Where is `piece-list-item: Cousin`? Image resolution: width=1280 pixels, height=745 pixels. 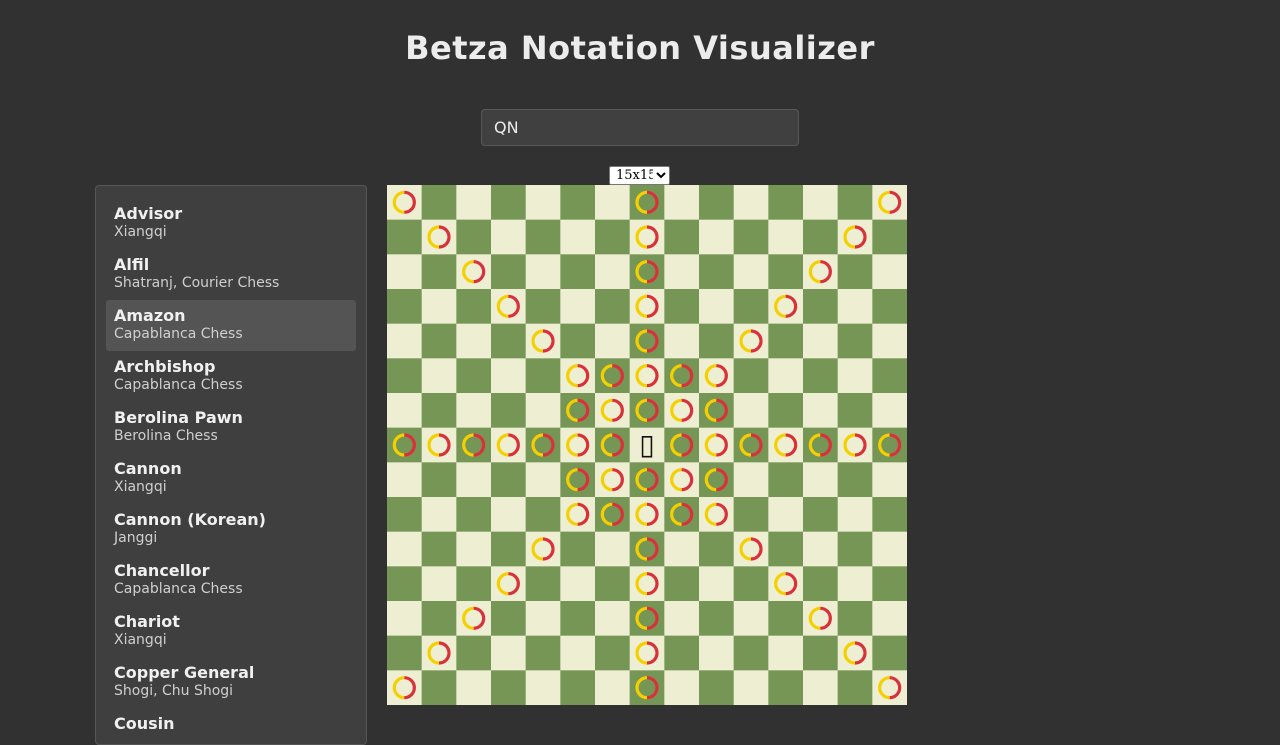
piece-list-item: Cousin is located at coordinates (231, 726).